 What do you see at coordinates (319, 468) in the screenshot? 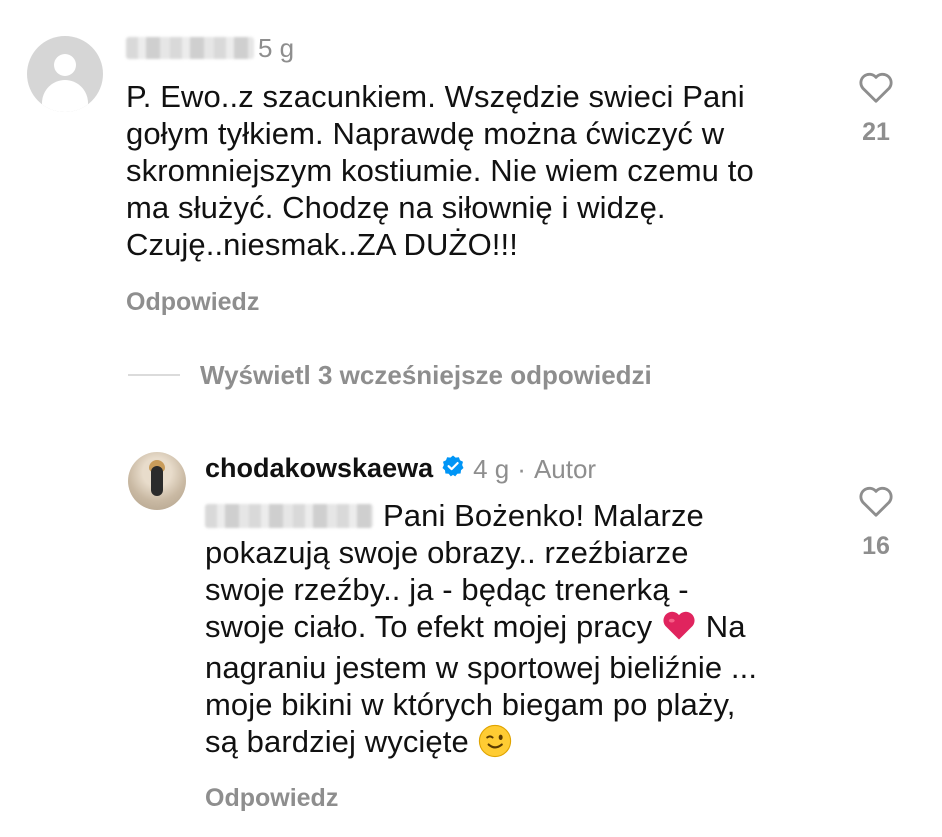
I see `author-username: chodakowskaewa` at bounding box center [319, 468].